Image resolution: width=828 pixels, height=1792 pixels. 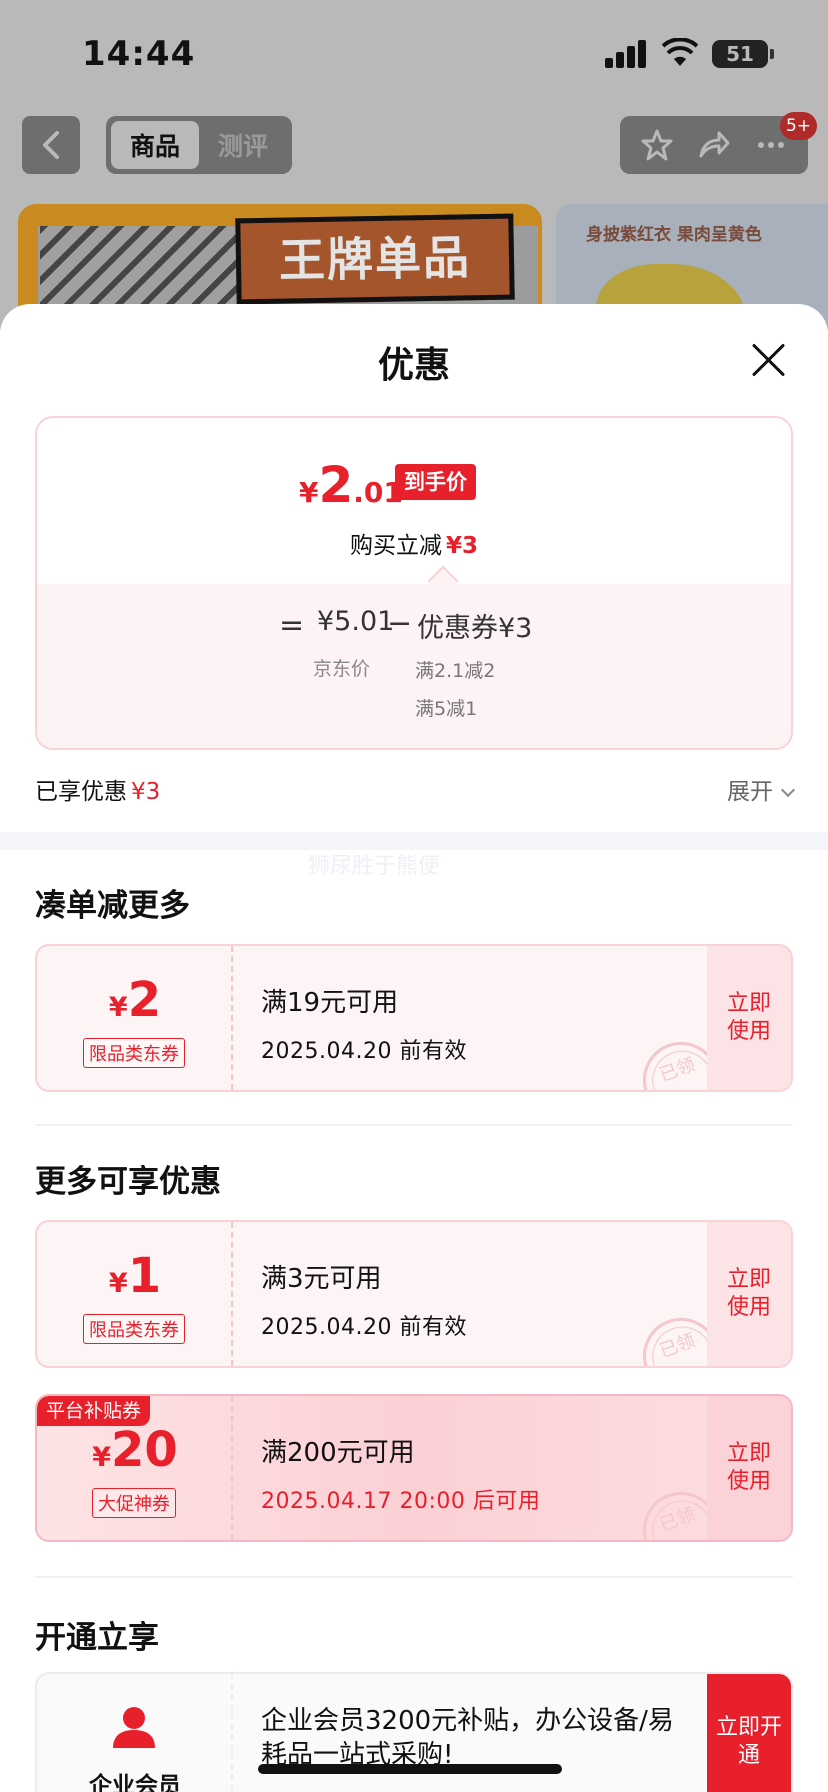 What do you see at coordinates (740, 54) in the screenshot?
I see `battery-icon: 51` at bounding box center [740, 54].